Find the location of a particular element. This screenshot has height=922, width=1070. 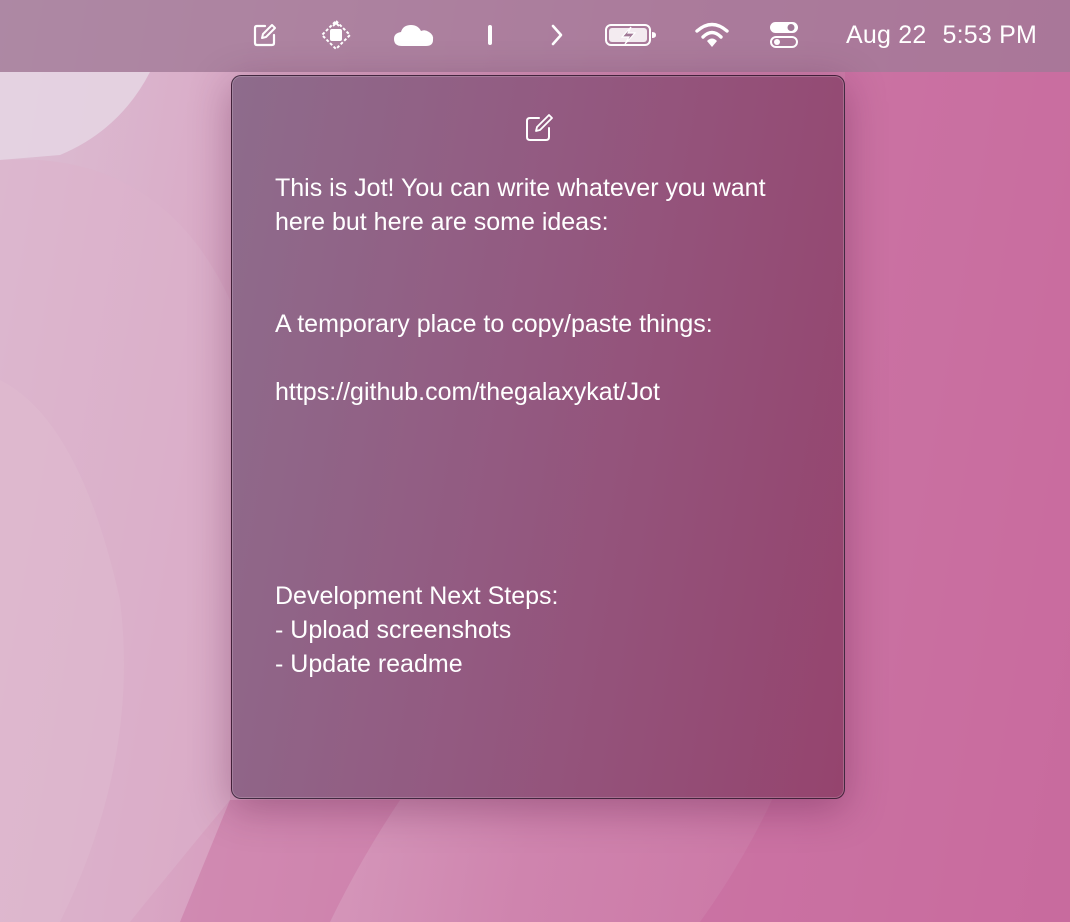

divider-bar-icon is located at coordinates (490, 35).